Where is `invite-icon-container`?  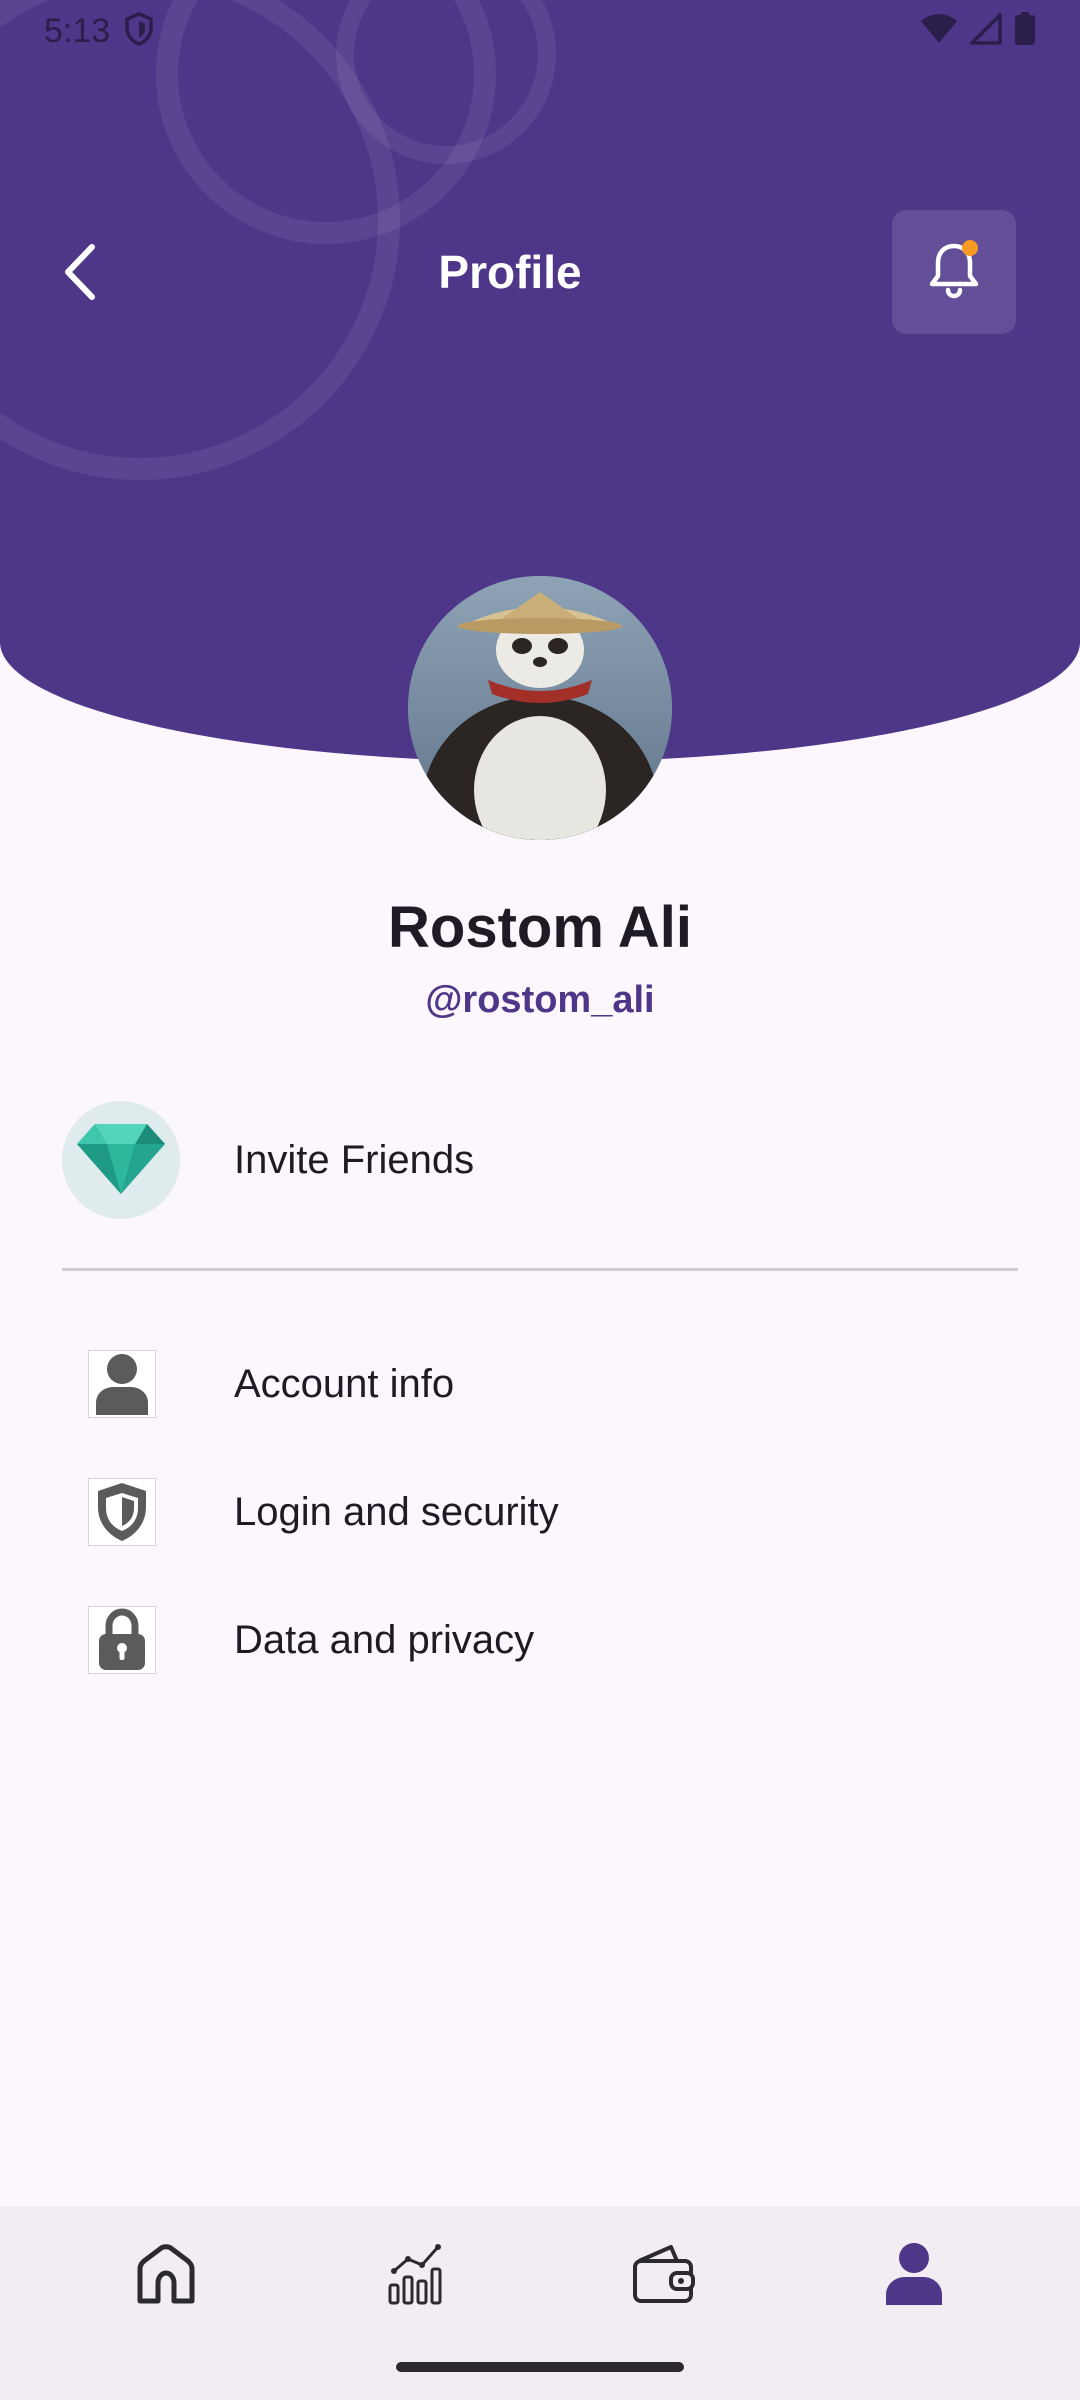
invite-icon-container is located at coordinates (121, 1160).